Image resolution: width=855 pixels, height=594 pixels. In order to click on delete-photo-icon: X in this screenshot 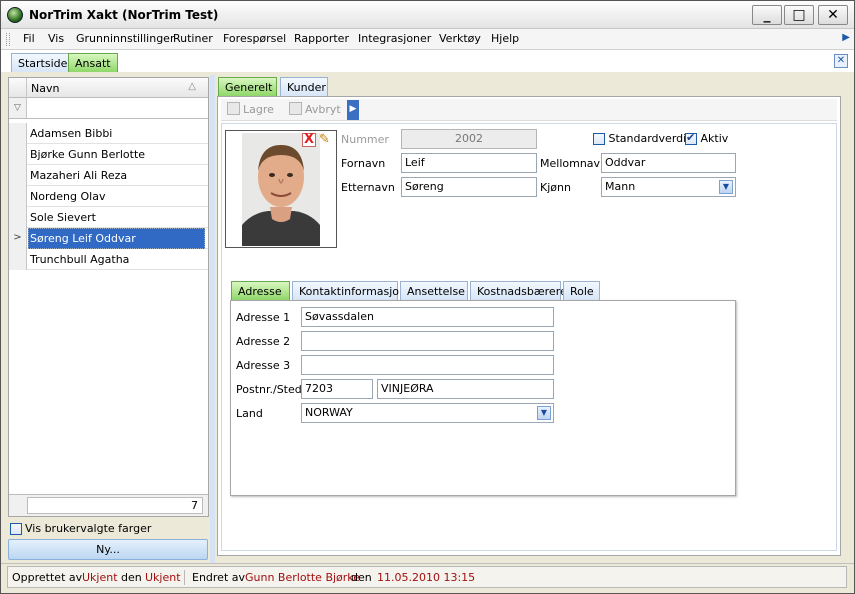, I will do `click(309, 140)`.